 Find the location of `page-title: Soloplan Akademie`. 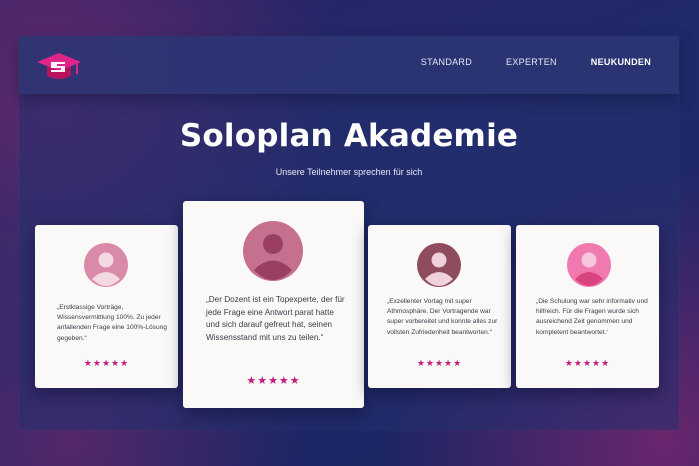

page-title: Soloplan Akademie is located at coordinates (349, 136).